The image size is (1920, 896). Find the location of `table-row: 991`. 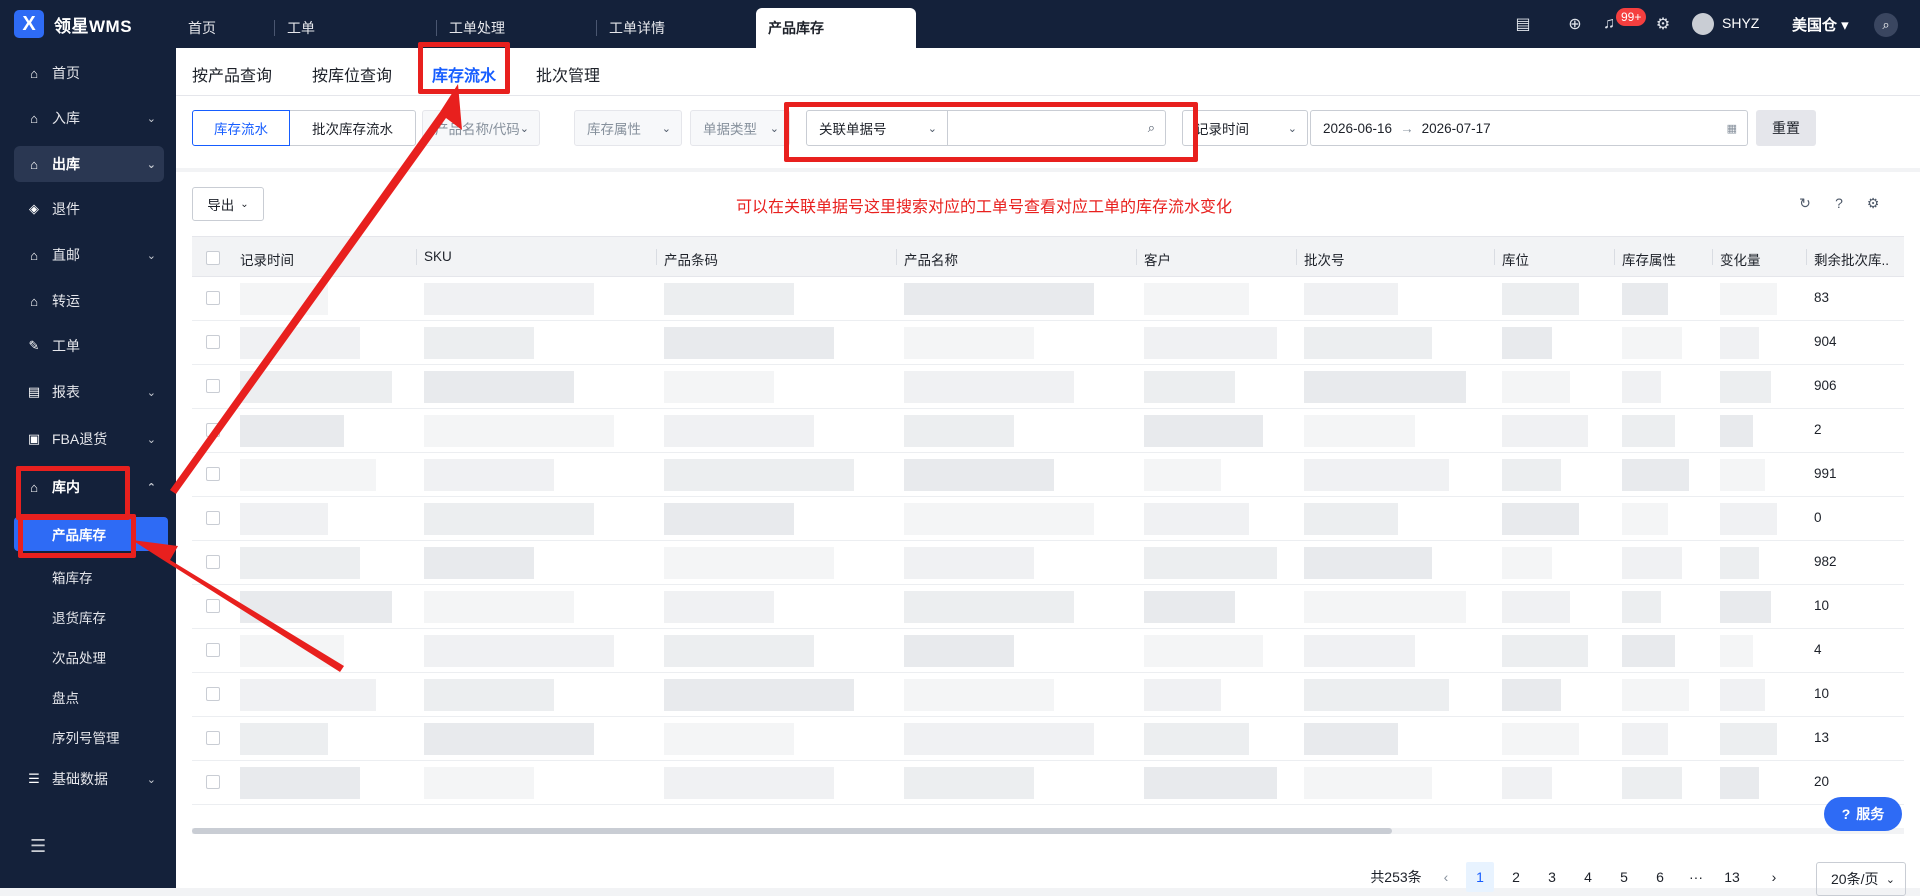

table-row: 991 is located at coordinates (1048, 475).